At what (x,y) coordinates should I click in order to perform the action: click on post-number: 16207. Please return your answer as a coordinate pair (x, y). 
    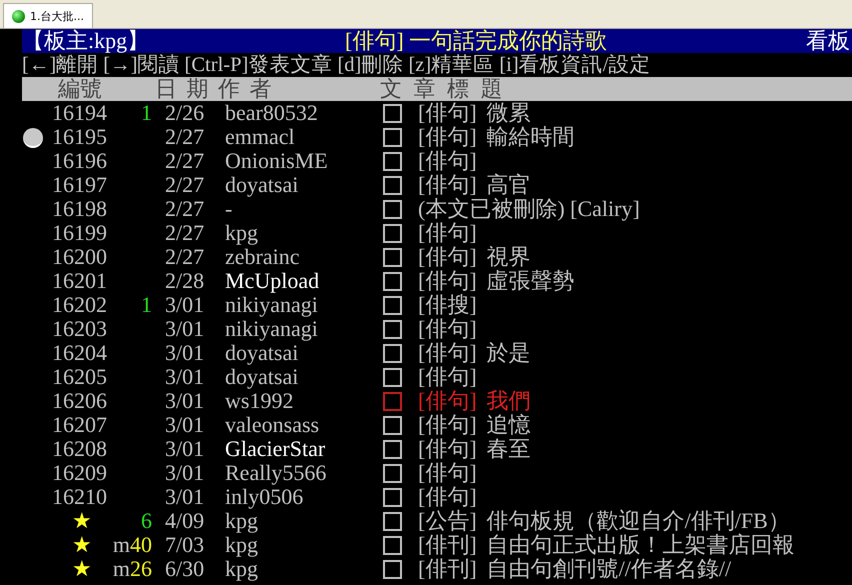
    Looking at the image, I should click on (79, 425).